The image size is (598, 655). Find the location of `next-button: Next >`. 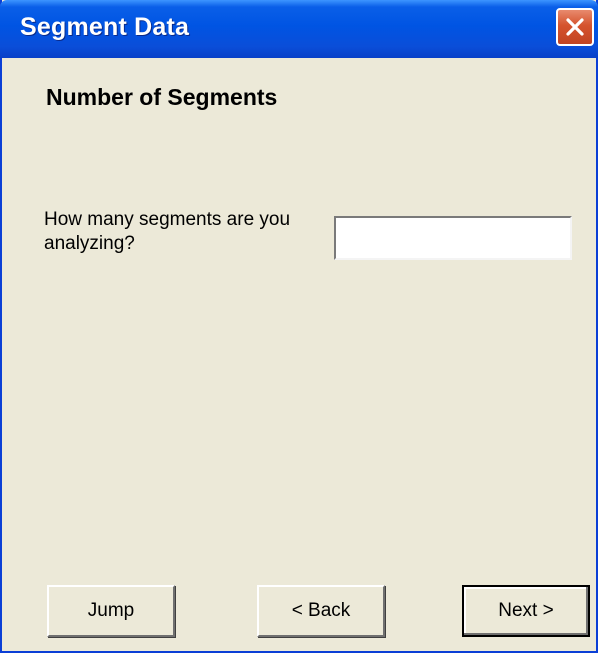

next-button: Next > is located at coordinates (526, 611).